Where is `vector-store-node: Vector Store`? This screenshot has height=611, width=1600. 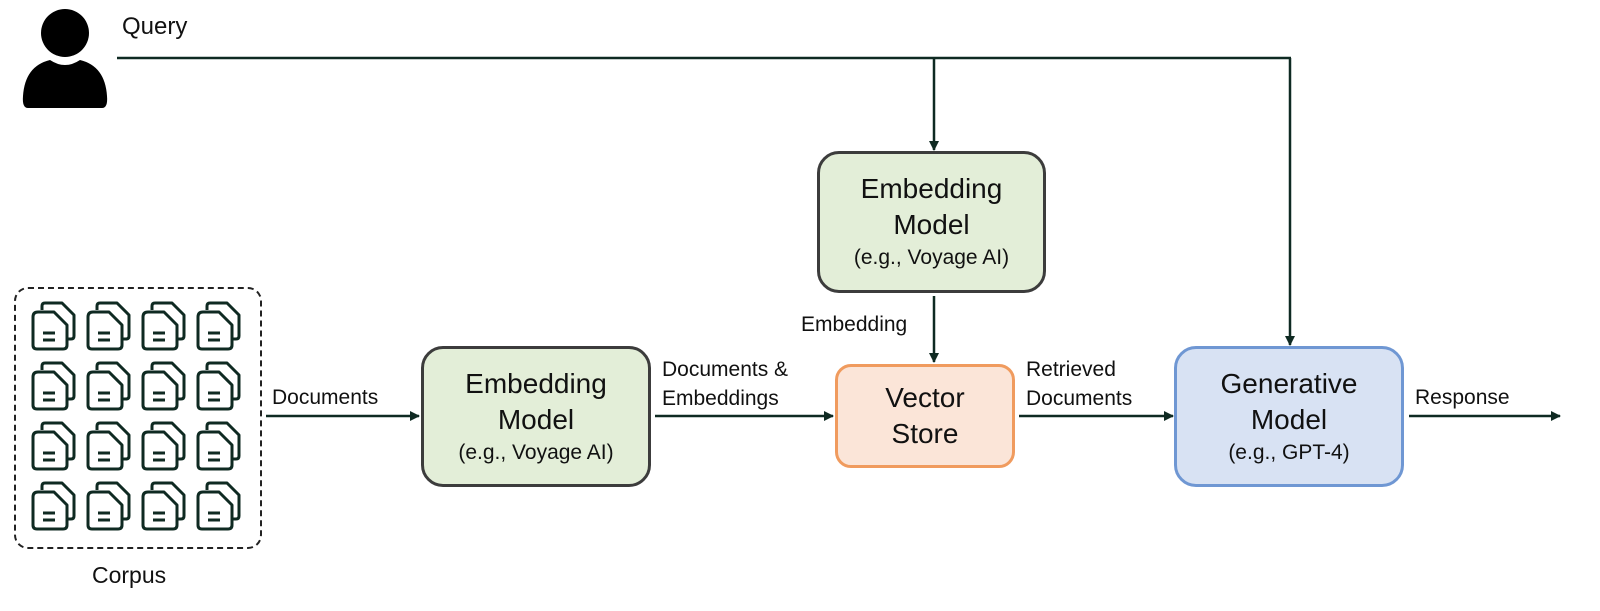
vector-store-node: Vector Store is located at coordinates (925, 416).